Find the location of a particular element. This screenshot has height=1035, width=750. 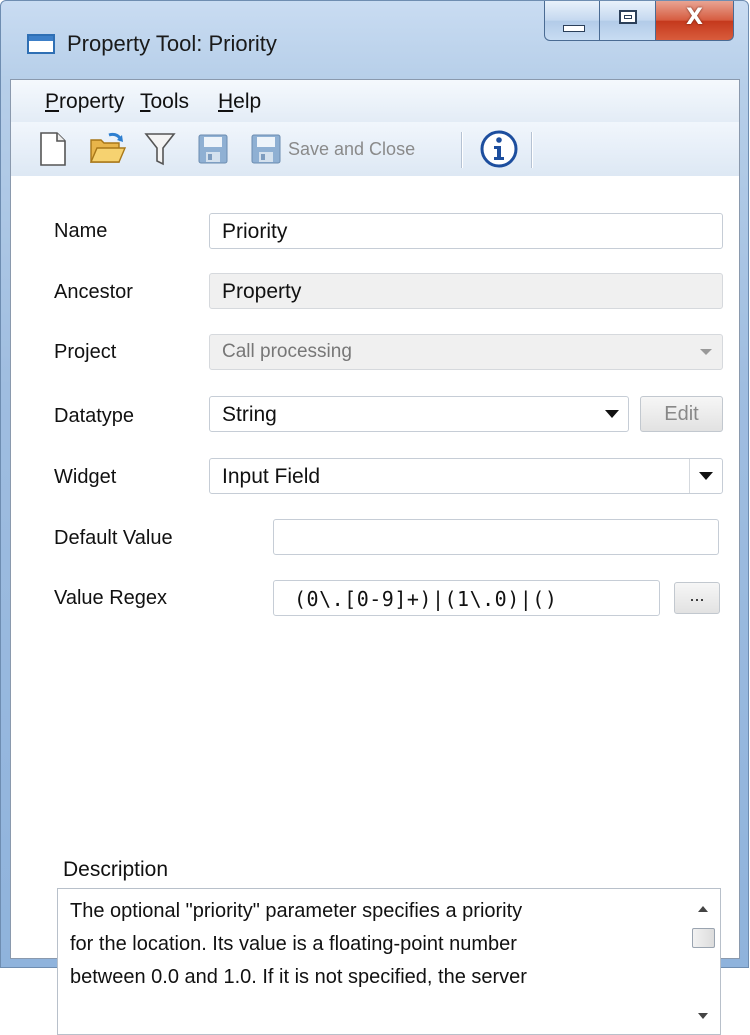

widget-dropdown-arrow-icon is located at coordinates (705, 476).